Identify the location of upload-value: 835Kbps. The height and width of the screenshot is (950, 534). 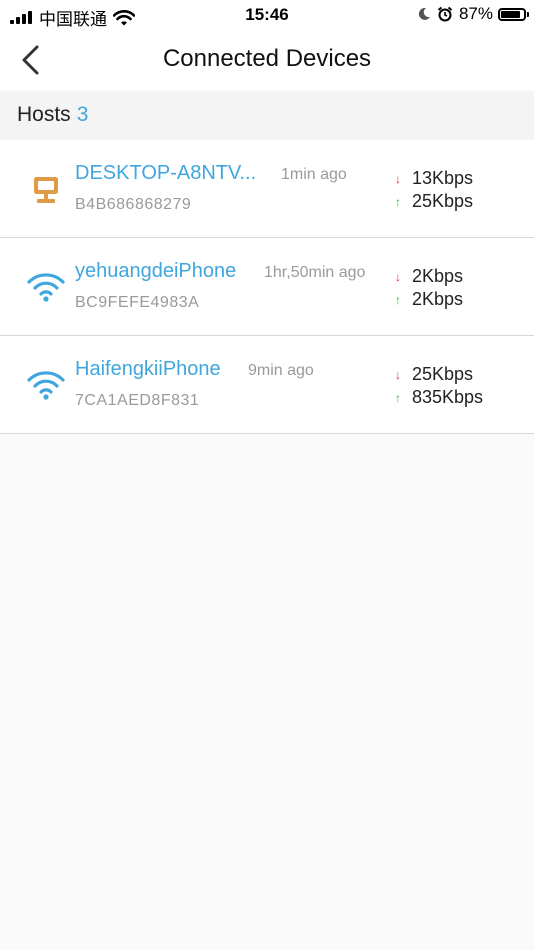
(448, 397).